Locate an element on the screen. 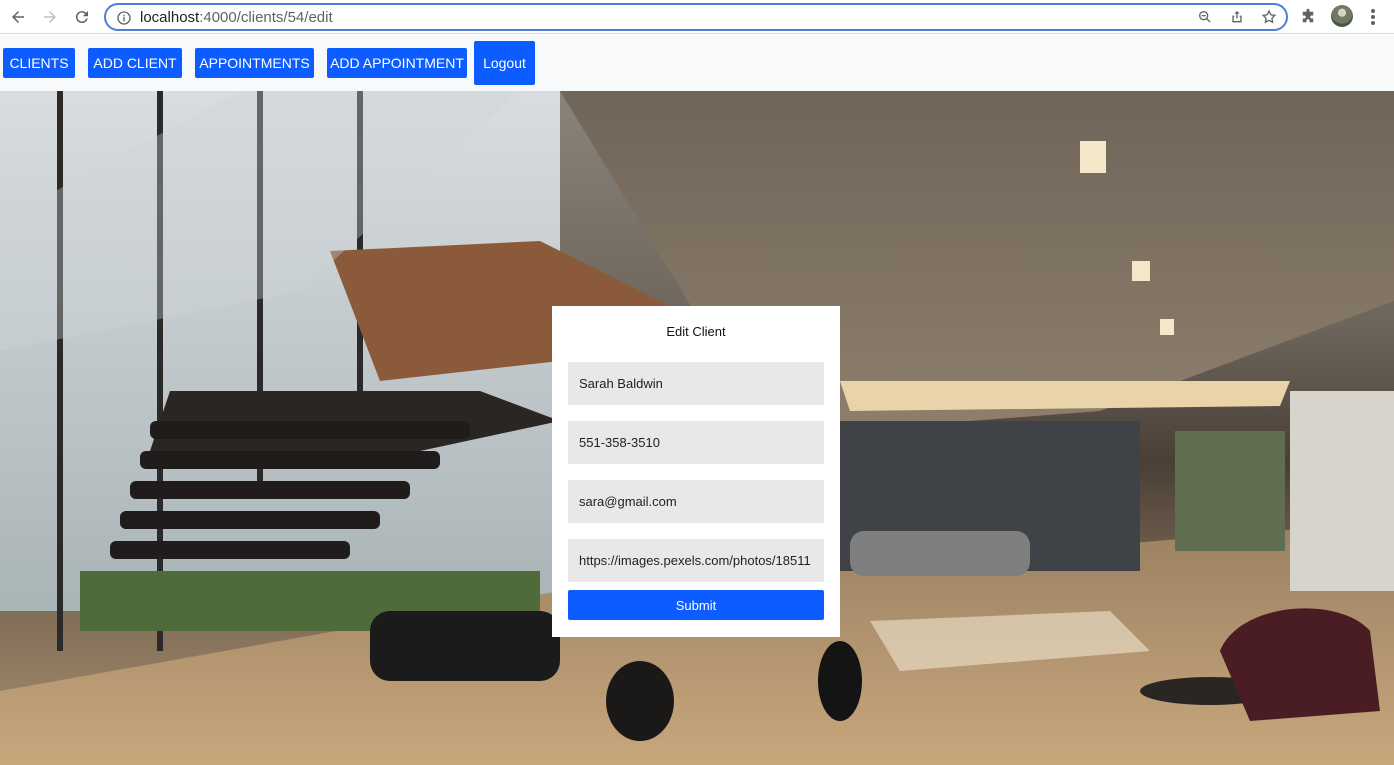  back-button is located at coordinates (18, 17).